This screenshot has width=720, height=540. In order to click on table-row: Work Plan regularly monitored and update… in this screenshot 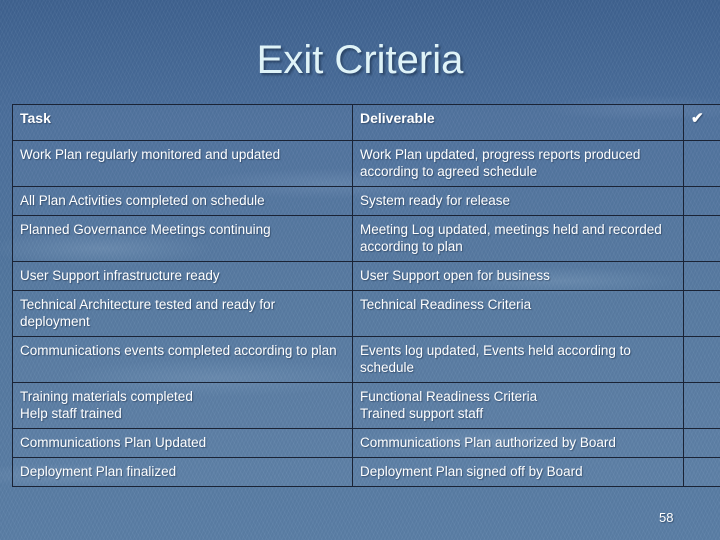, I will do `click(366, 163)`.